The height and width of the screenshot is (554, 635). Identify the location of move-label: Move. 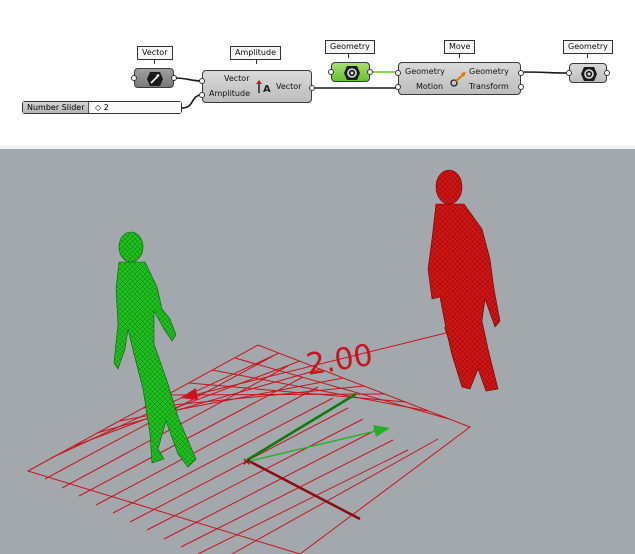
(460, 47).